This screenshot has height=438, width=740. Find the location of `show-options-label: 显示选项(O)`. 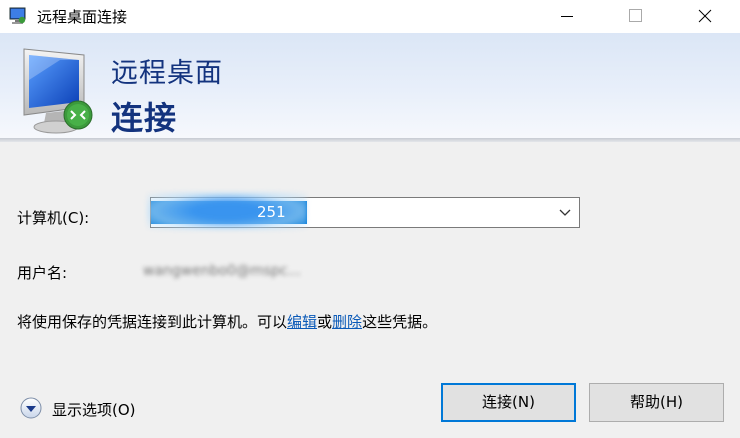

show-options-label: 显示选项(O) is located at coordinates (94, 409).